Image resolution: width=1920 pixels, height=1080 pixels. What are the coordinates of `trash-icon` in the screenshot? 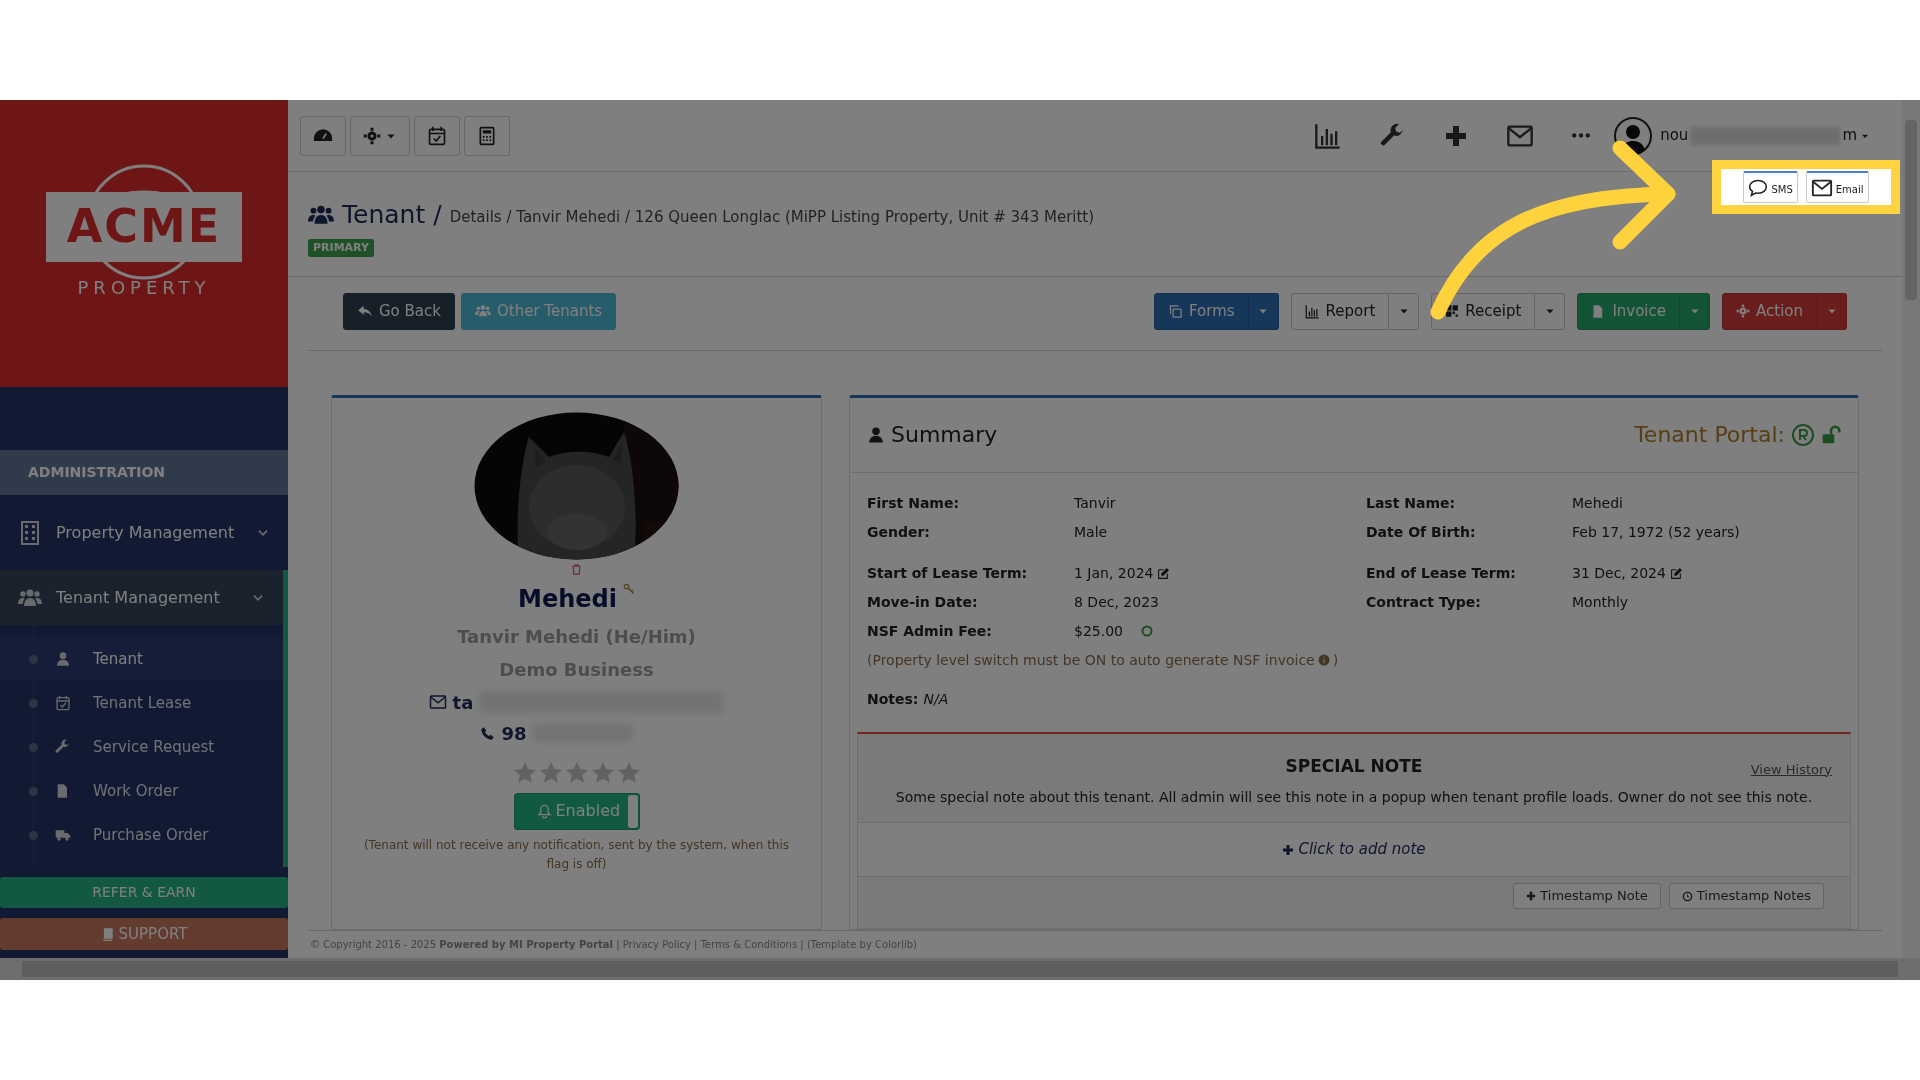 It's located at (576, 569).